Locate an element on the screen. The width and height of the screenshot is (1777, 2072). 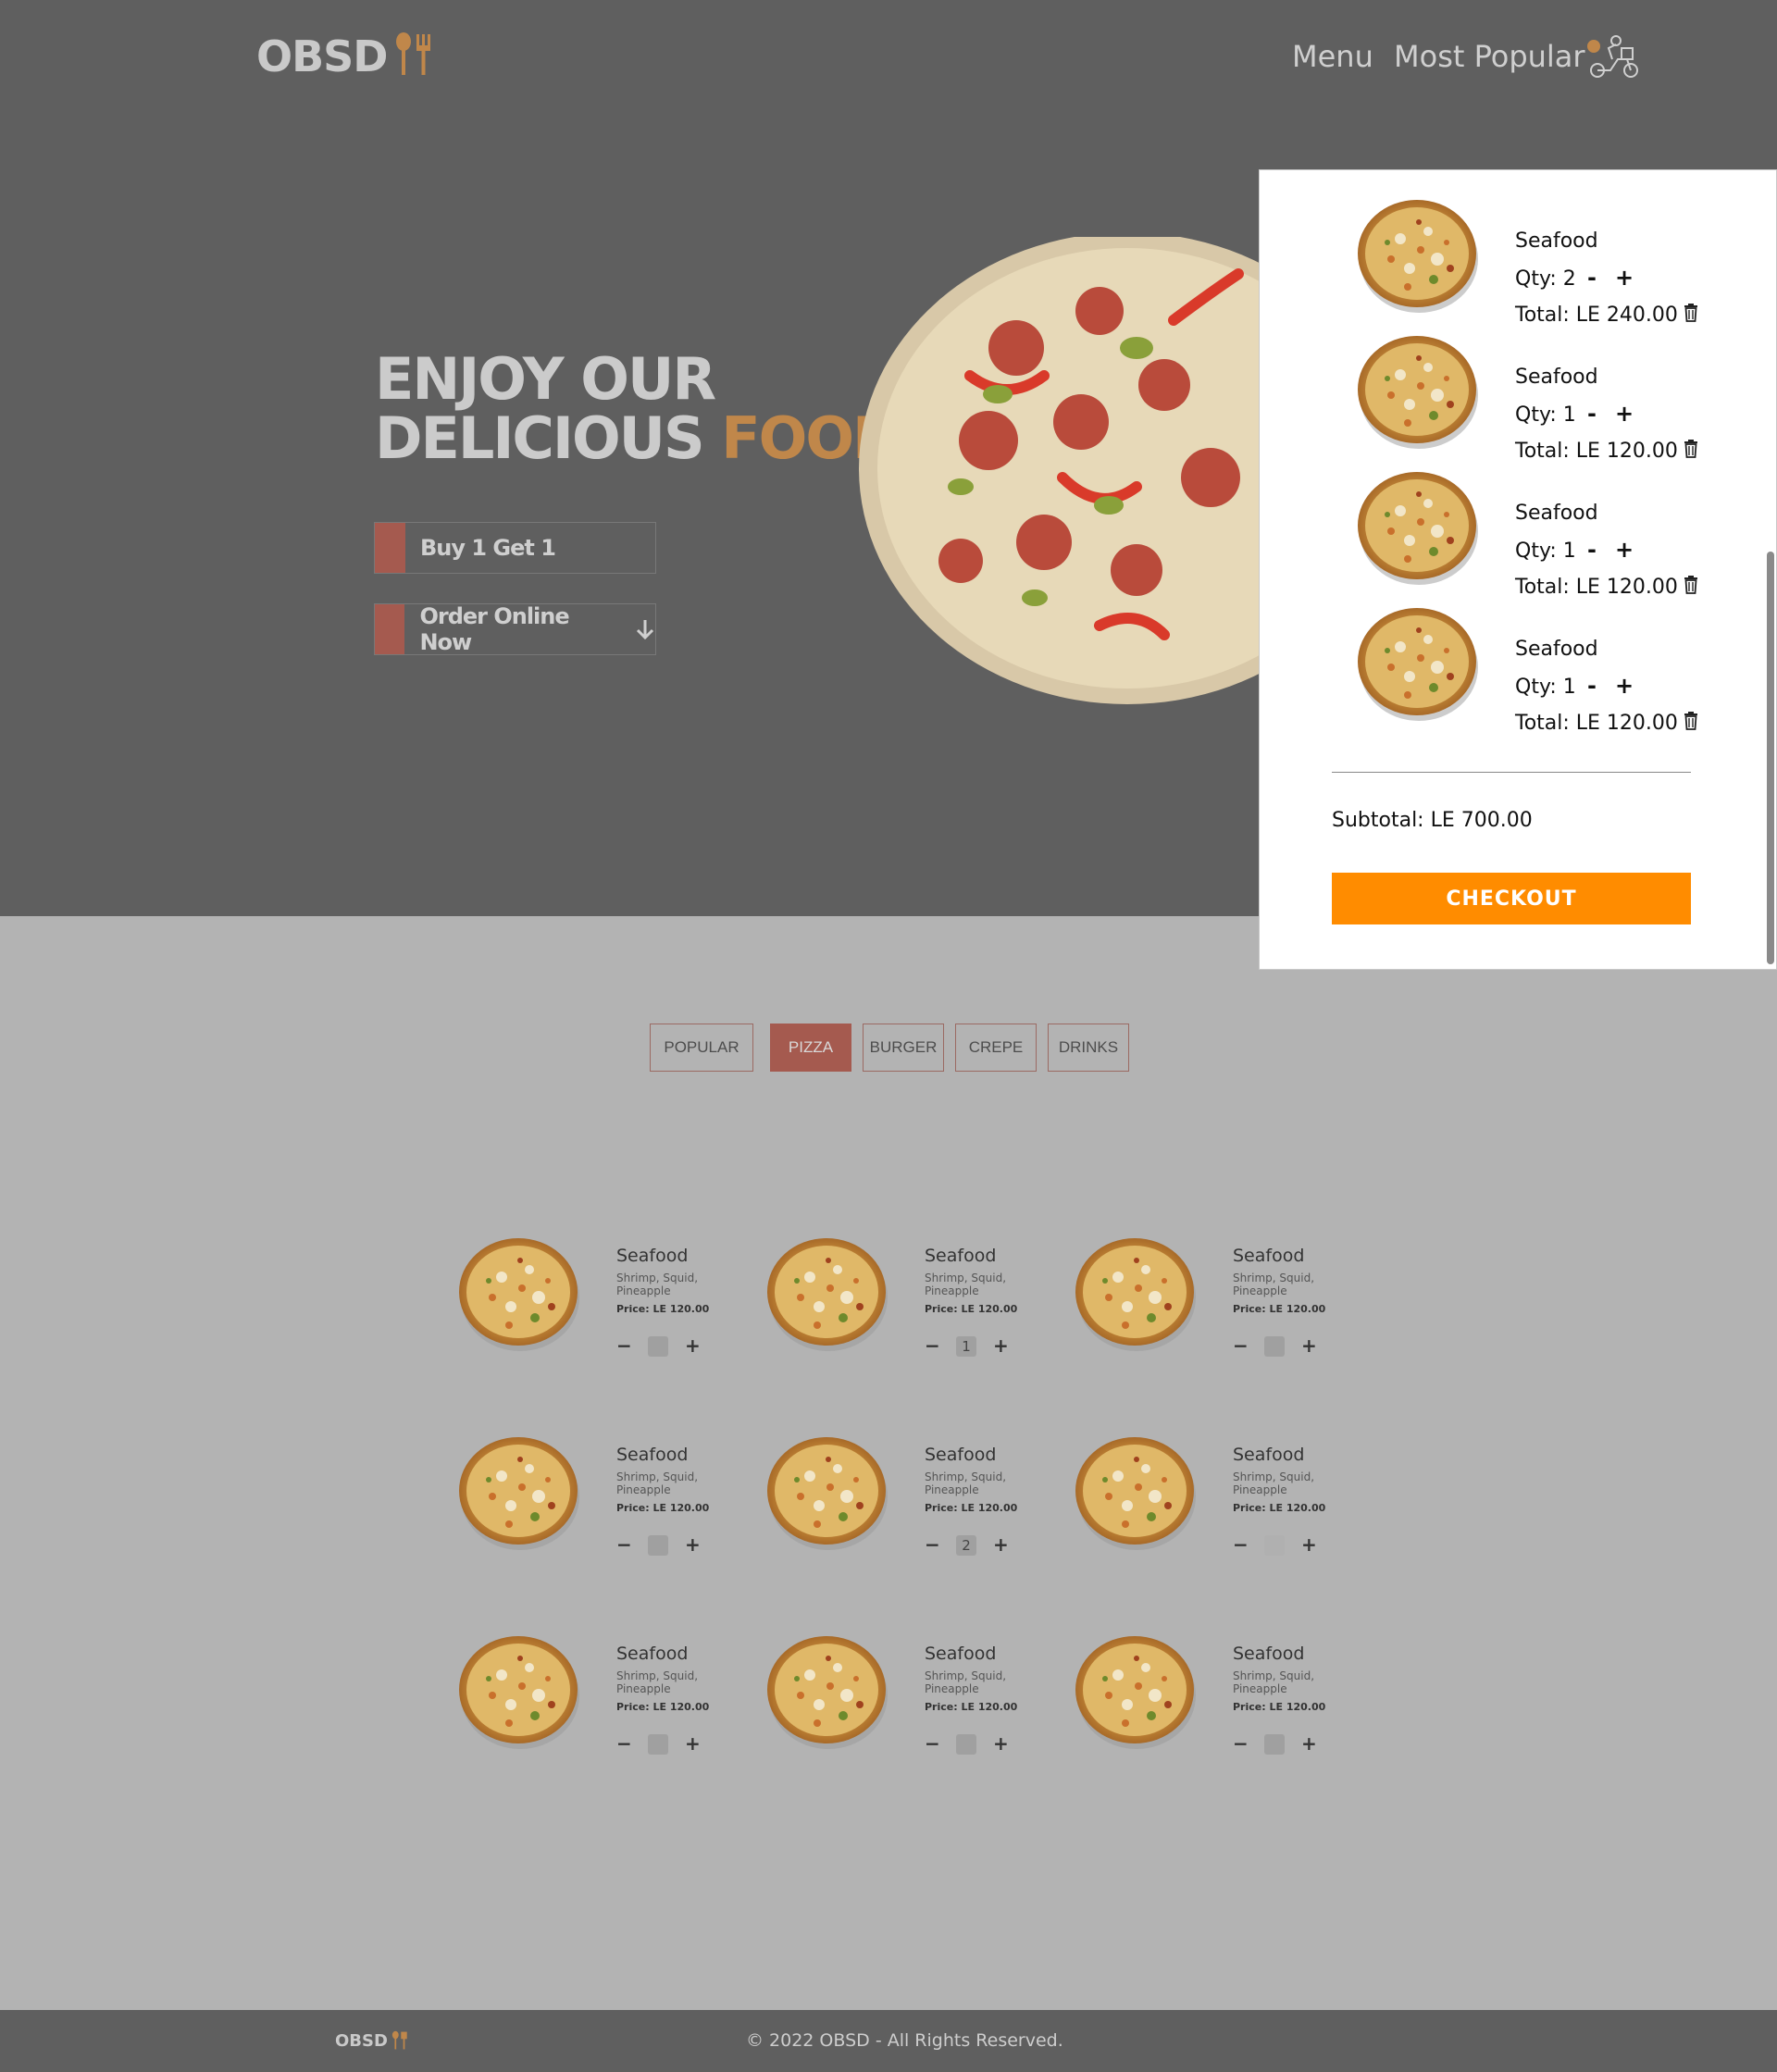
footer-logo: OBSD is located at coordinates (371, 2040).